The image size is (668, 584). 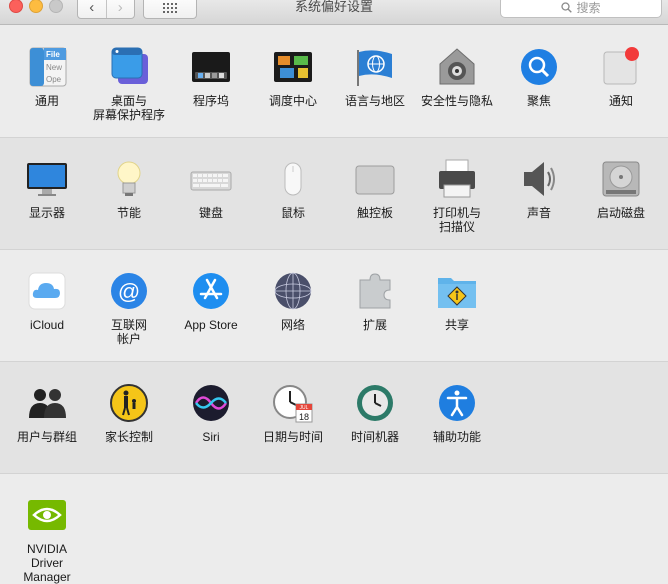 What do you see at coordinates (211, 291) in the screenshot?
I see `app-store-icon` at bounding box center [211, 291].